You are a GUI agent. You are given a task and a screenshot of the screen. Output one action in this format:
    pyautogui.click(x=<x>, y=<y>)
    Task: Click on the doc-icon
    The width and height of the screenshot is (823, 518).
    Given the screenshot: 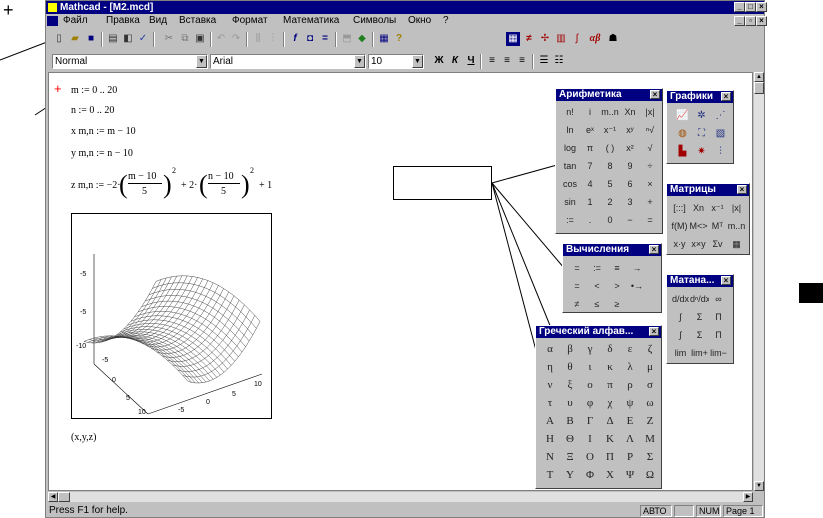 What is the action you would take?
    pyautogui.click(x=52, y=21)
    